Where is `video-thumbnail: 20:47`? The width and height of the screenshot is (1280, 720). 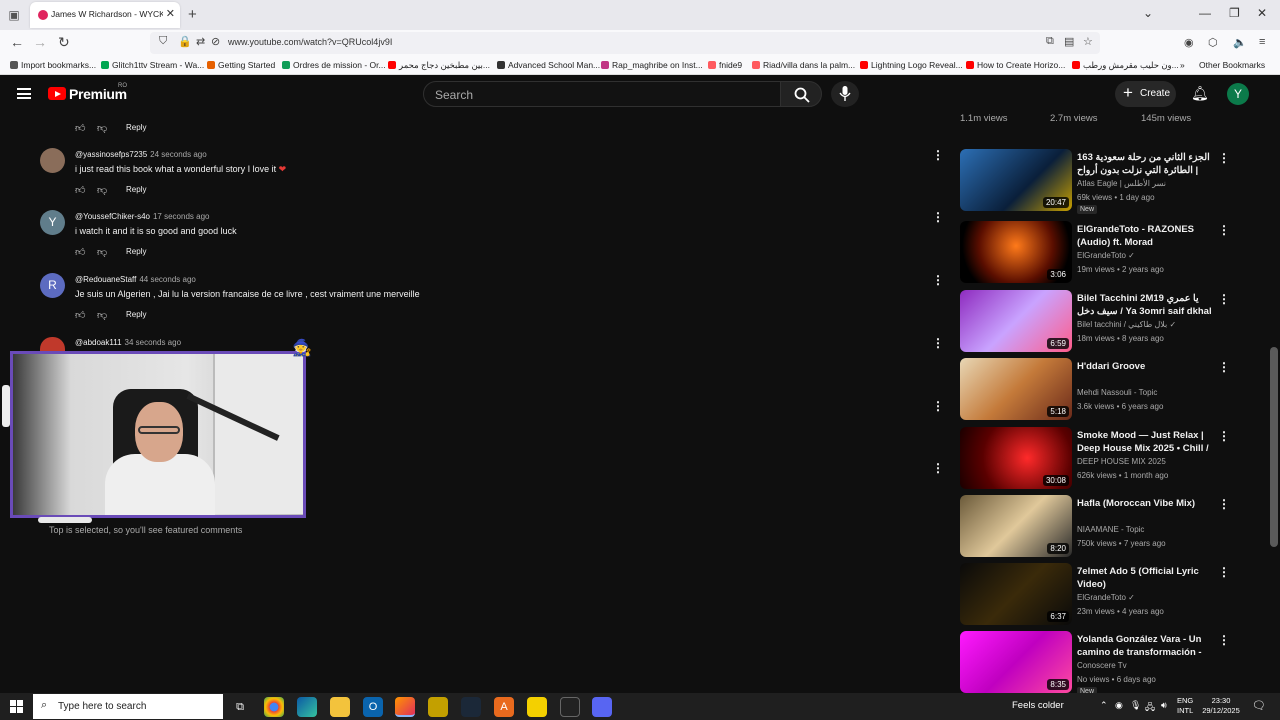
video-thumbnail: 20:47 is located at coordinates (1016, 180).